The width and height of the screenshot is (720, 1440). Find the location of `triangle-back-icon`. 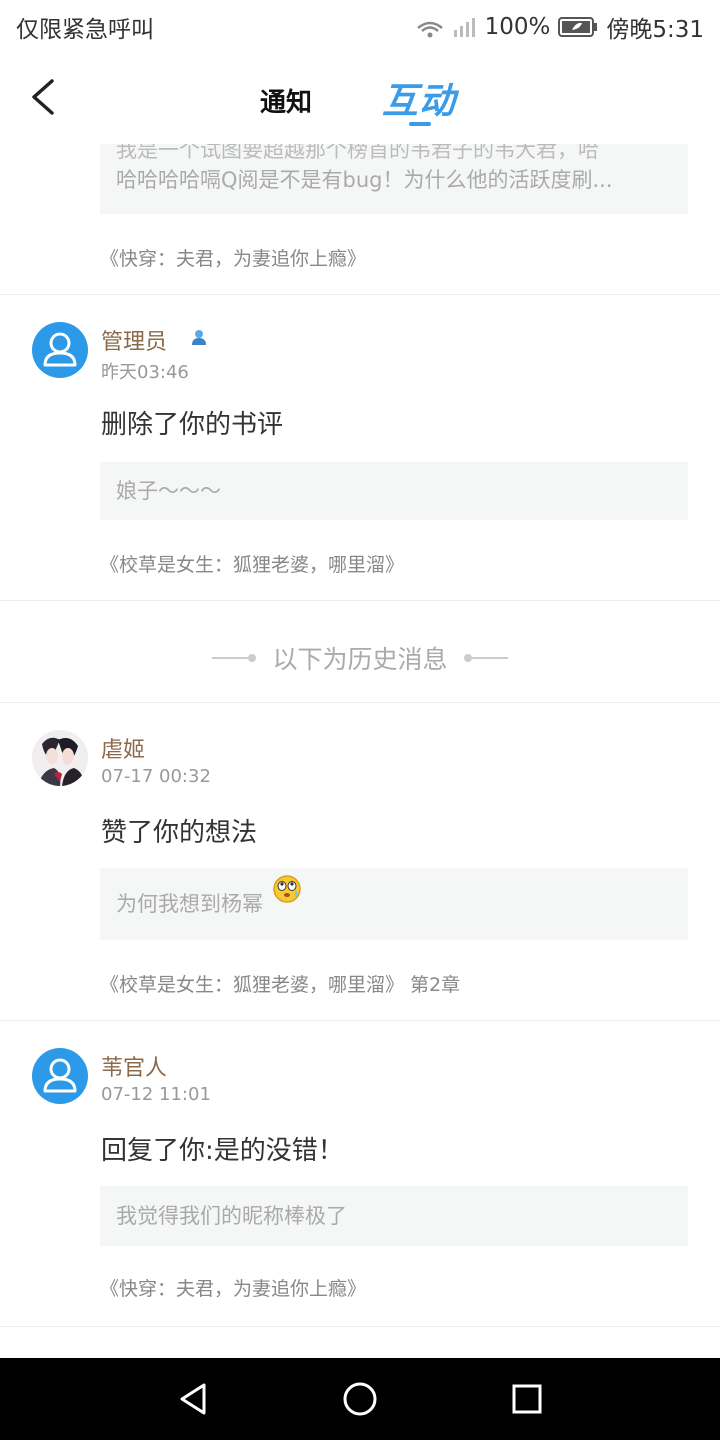

triangle-back-icon is located at coordinates (193, 1399).